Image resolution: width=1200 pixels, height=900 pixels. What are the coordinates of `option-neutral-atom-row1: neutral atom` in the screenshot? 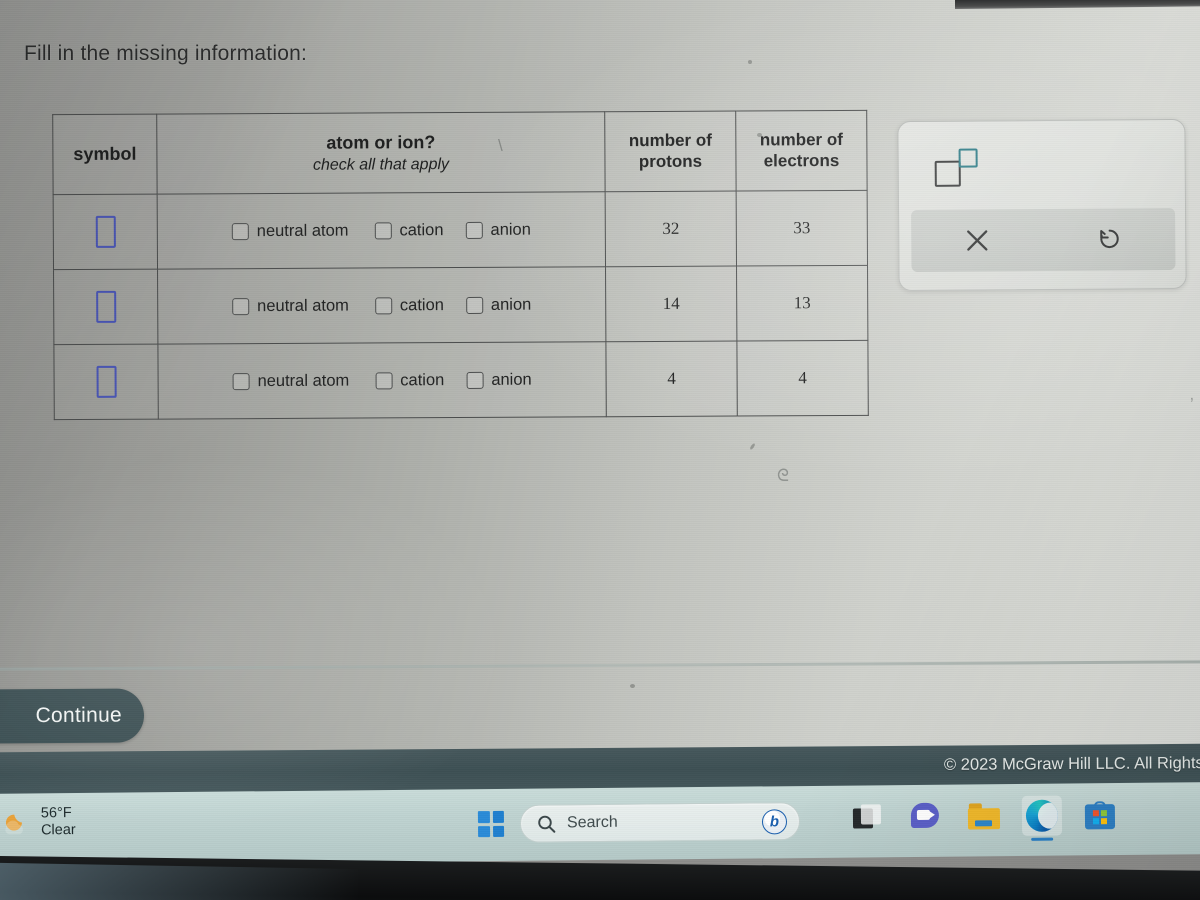 It's located at (290, 231).